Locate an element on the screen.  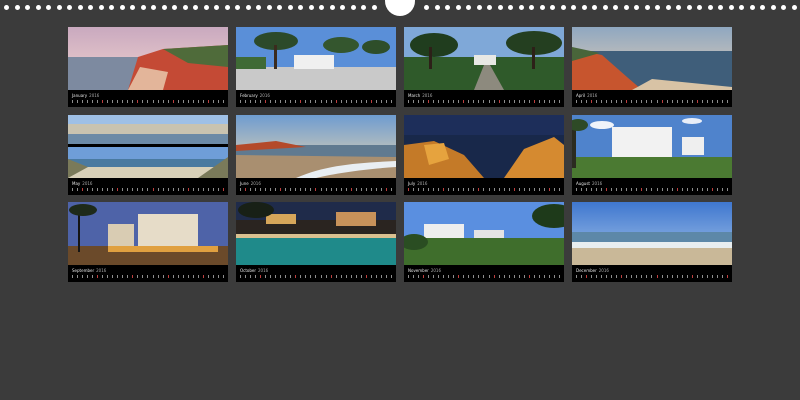
month-name: June is located at coordinates (244, 183).